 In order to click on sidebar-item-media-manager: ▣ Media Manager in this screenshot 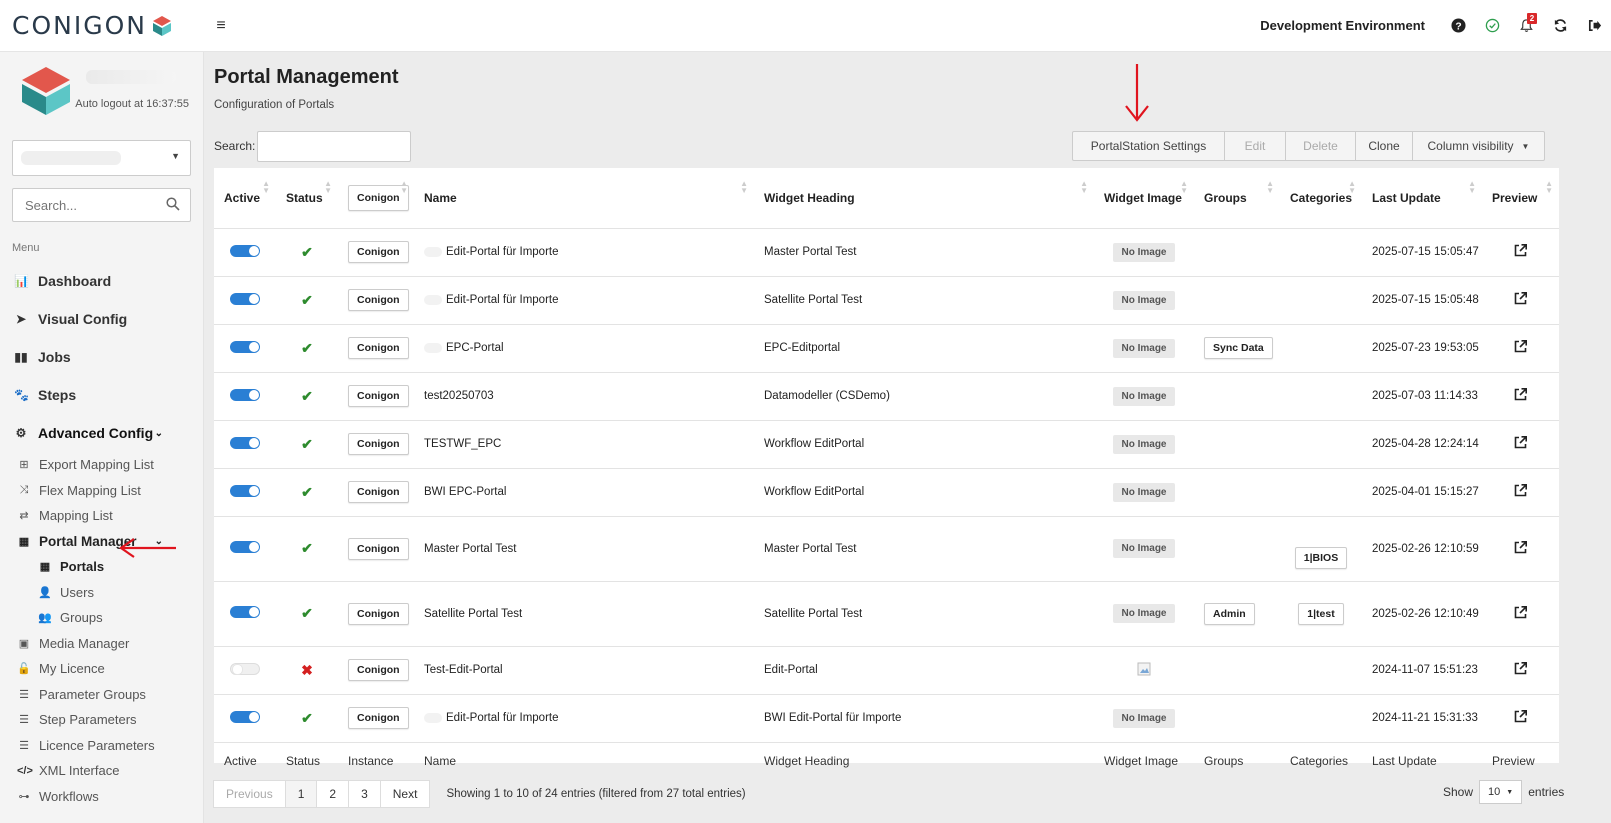, I will do `click(101, 644)`.